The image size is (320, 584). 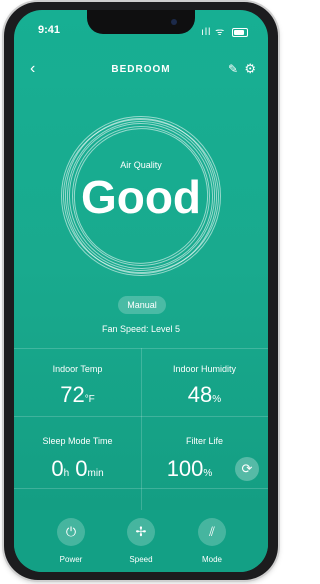 I want to click on power-label: Power, so click(x=71, y=559).